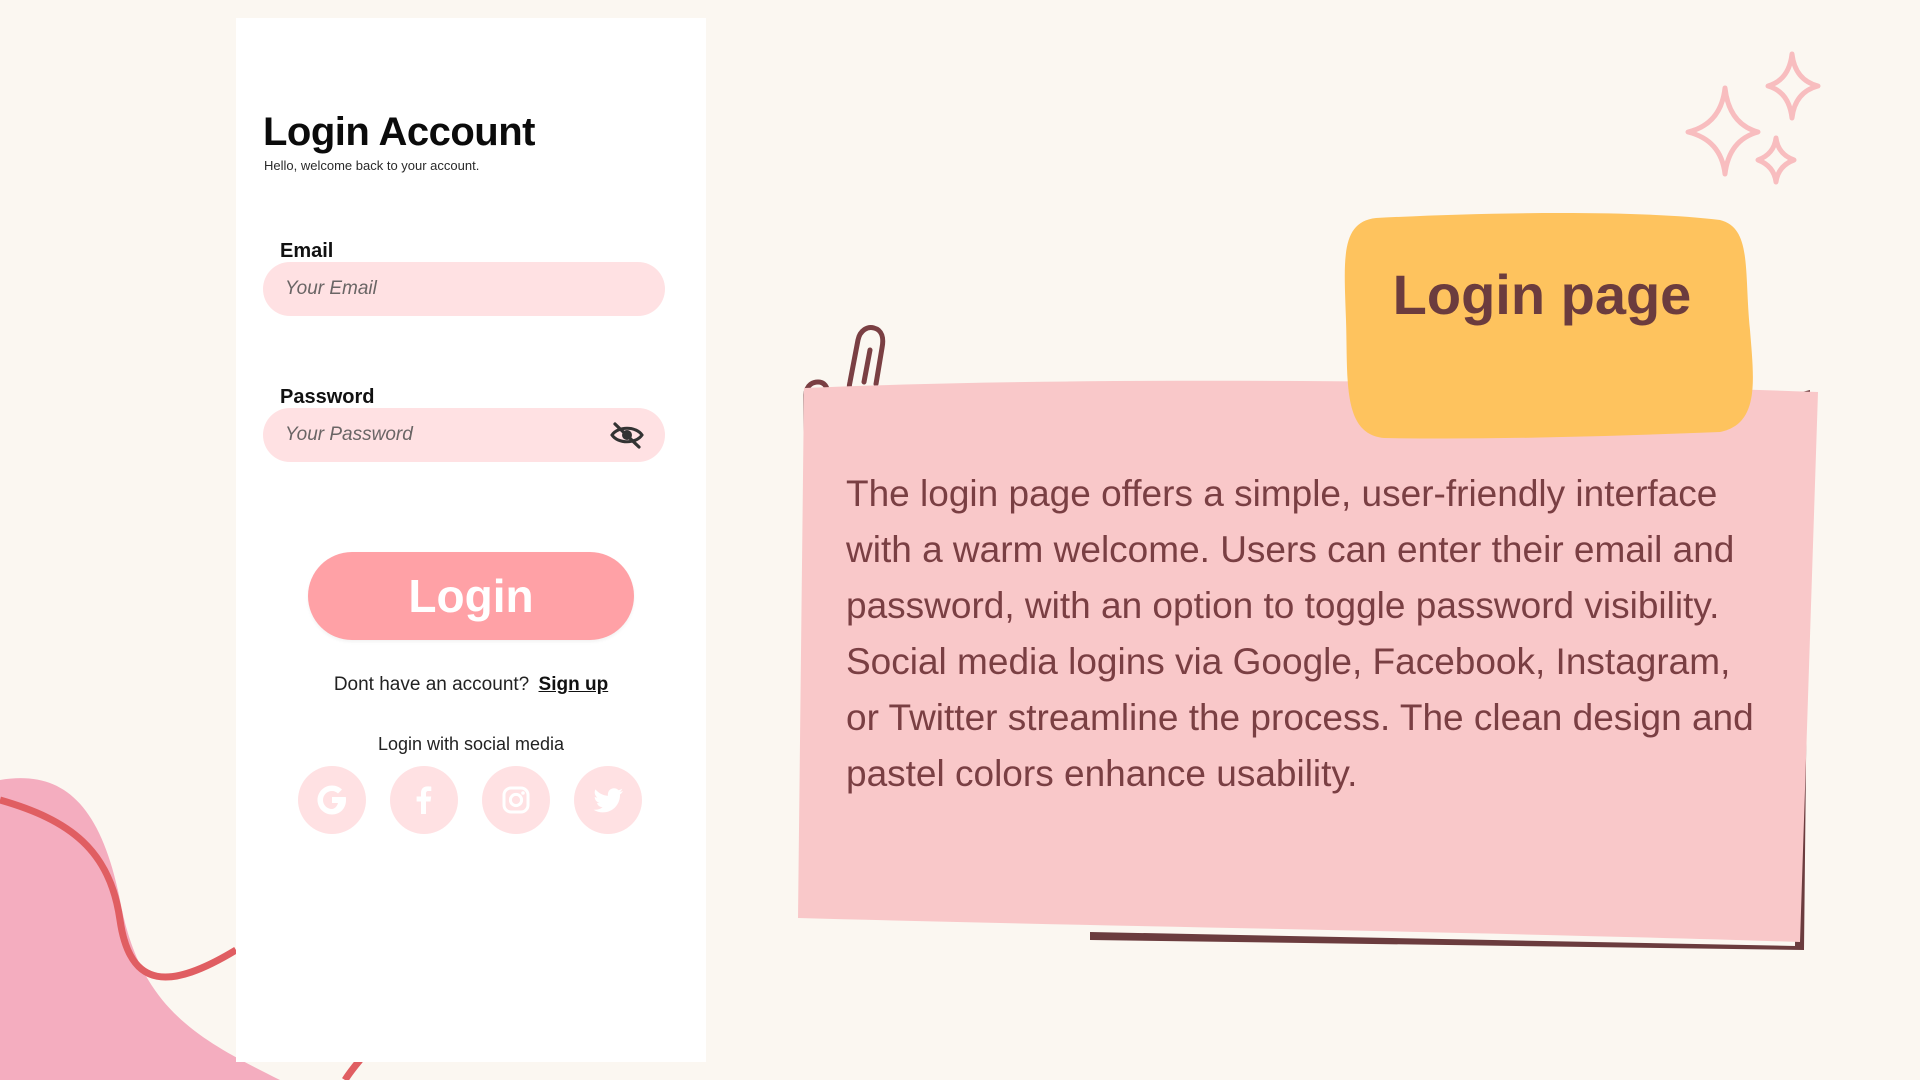 The width and height of the screenshot is (1920, 1080). Describe the element at coordinates (1753, 118) in the screenshot. I see `sparkle-icon` at that location.